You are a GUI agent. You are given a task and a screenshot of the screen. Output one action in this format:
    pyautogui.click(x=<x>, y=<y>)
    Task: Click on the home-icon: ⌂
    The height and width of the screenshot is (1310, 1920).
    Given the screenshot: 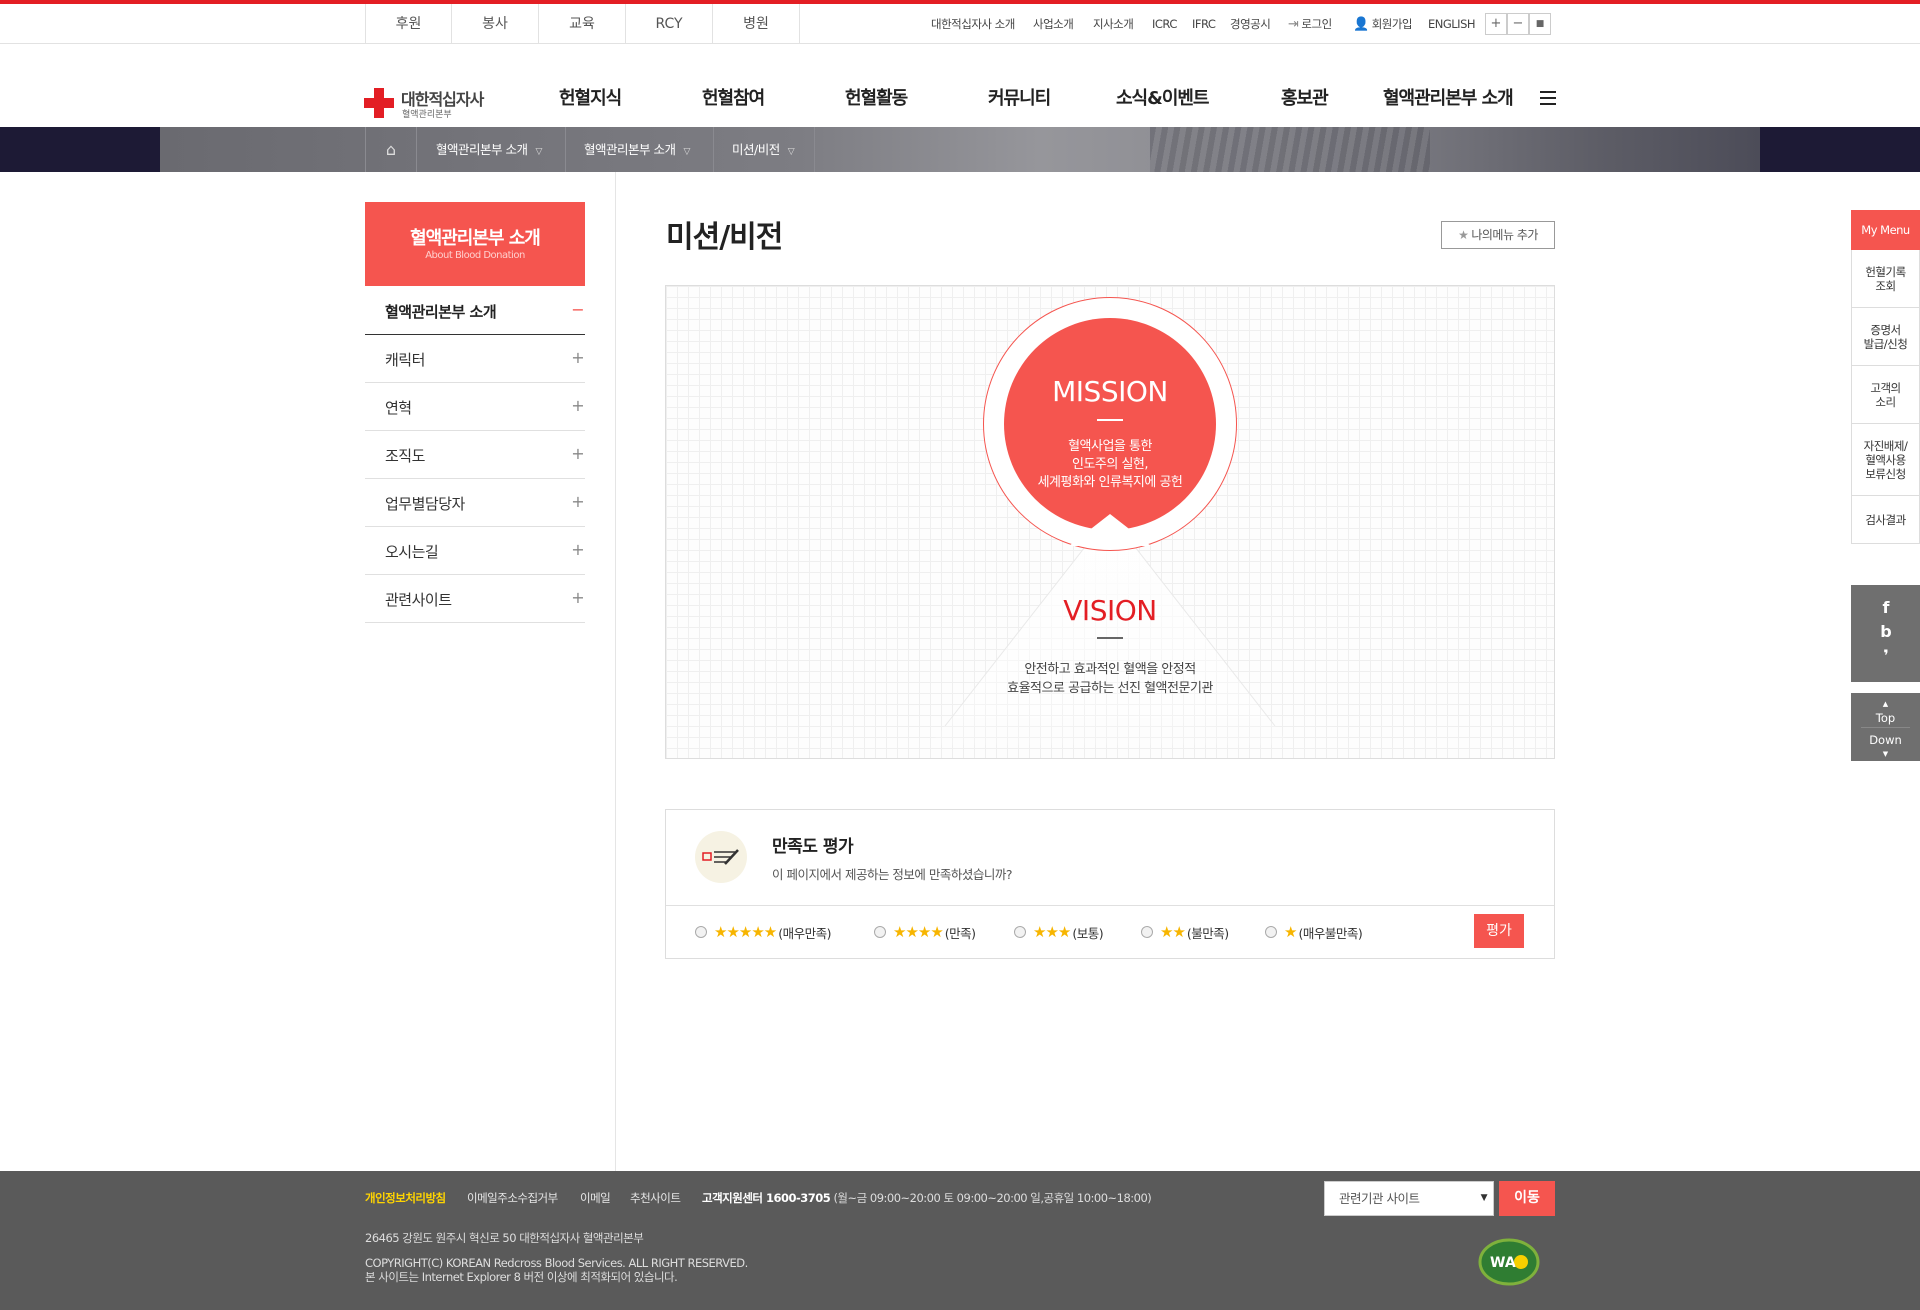 What is the action you would take?
    pyautogui.click(x=391, y=149)
    